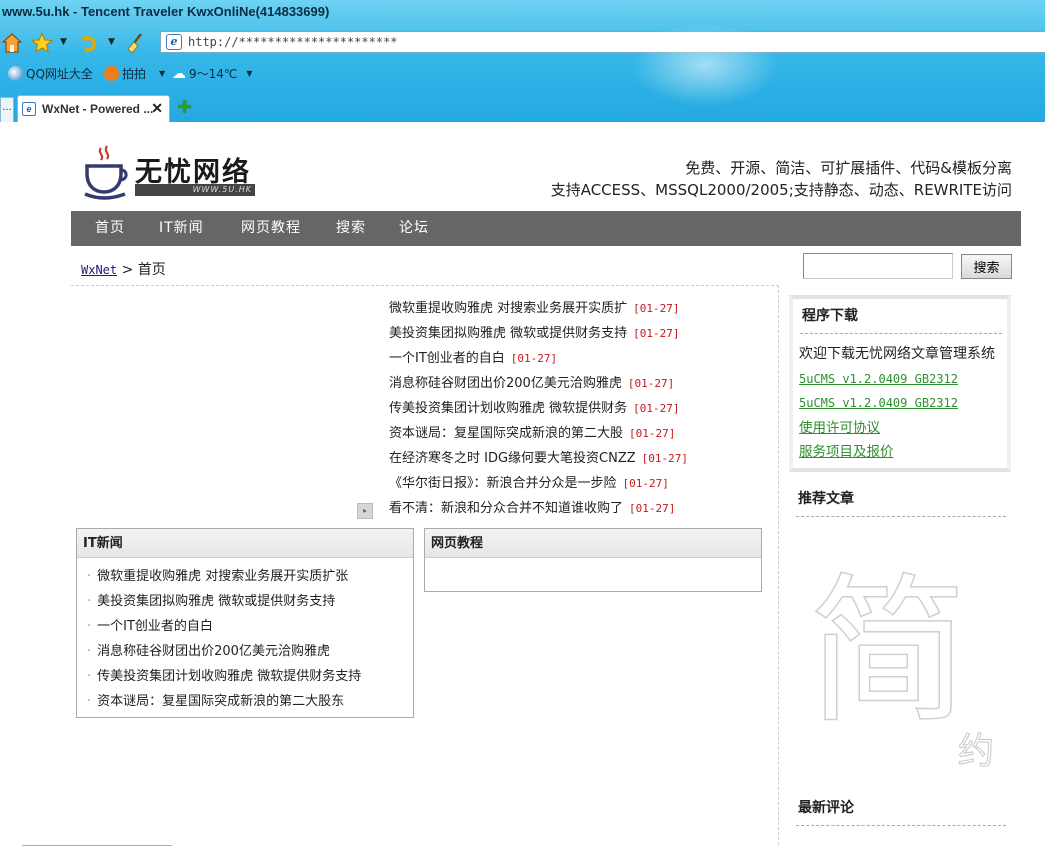 The width and height of the screenshot is (1045, 847). I want to click on recommended-panel: 推荐文章, so click(900, 499).